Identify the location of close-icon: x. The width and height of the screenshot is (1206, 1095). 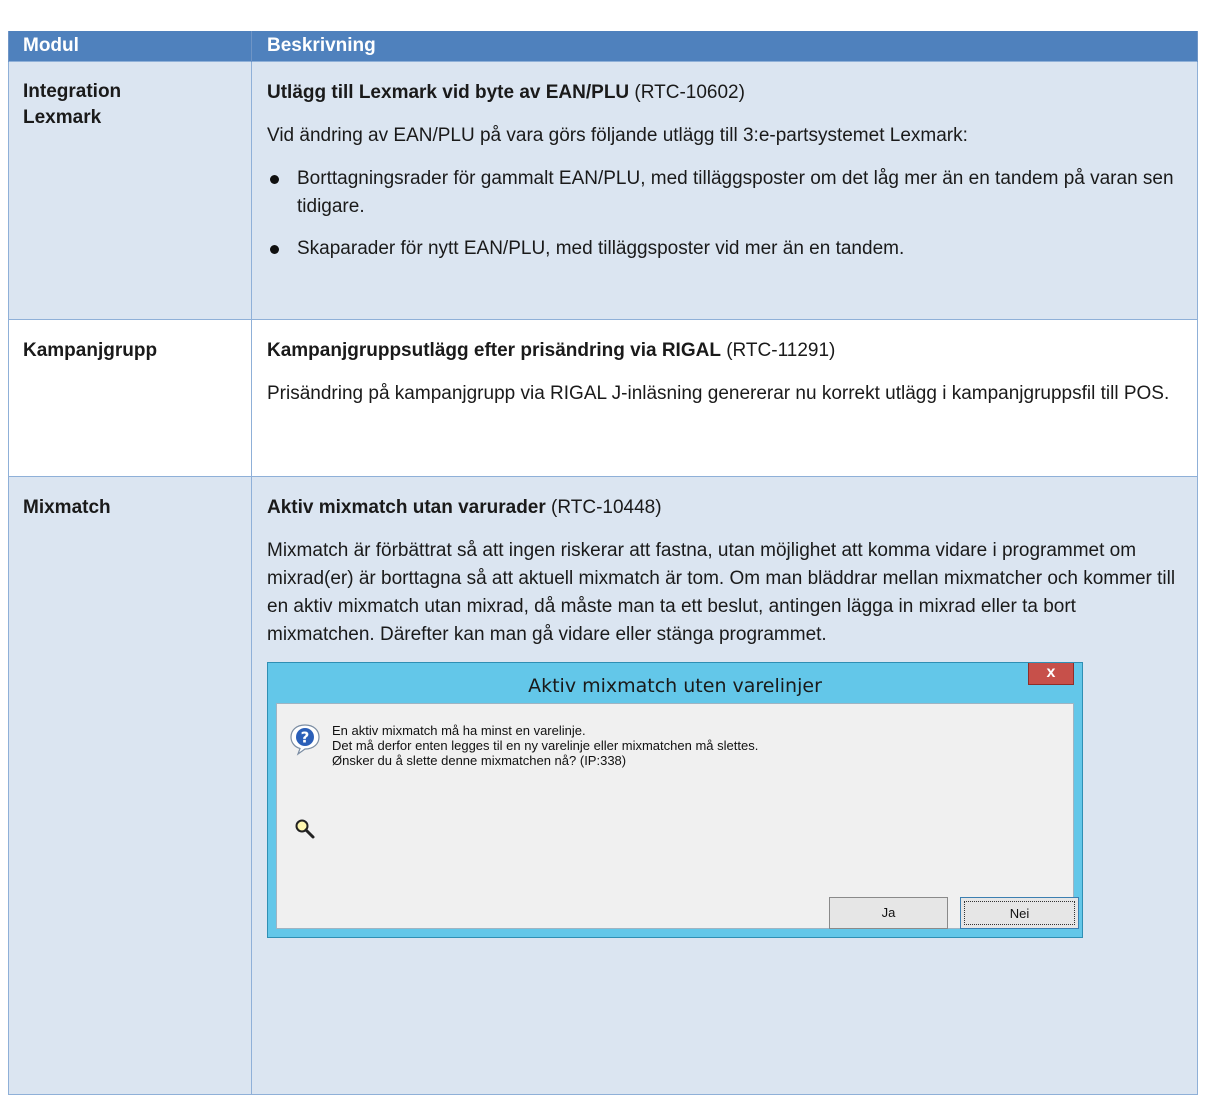
(1051, 672).